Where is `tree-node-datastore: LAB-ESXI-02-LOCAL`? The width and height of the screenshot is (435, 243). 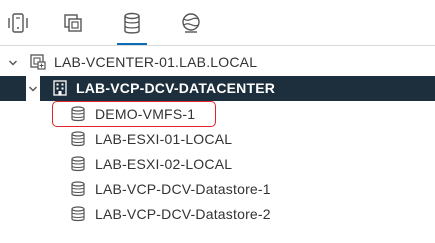
tree-node-datastore: LAB-ESXI-02-LOCAL is located at coordinates (217, 164).